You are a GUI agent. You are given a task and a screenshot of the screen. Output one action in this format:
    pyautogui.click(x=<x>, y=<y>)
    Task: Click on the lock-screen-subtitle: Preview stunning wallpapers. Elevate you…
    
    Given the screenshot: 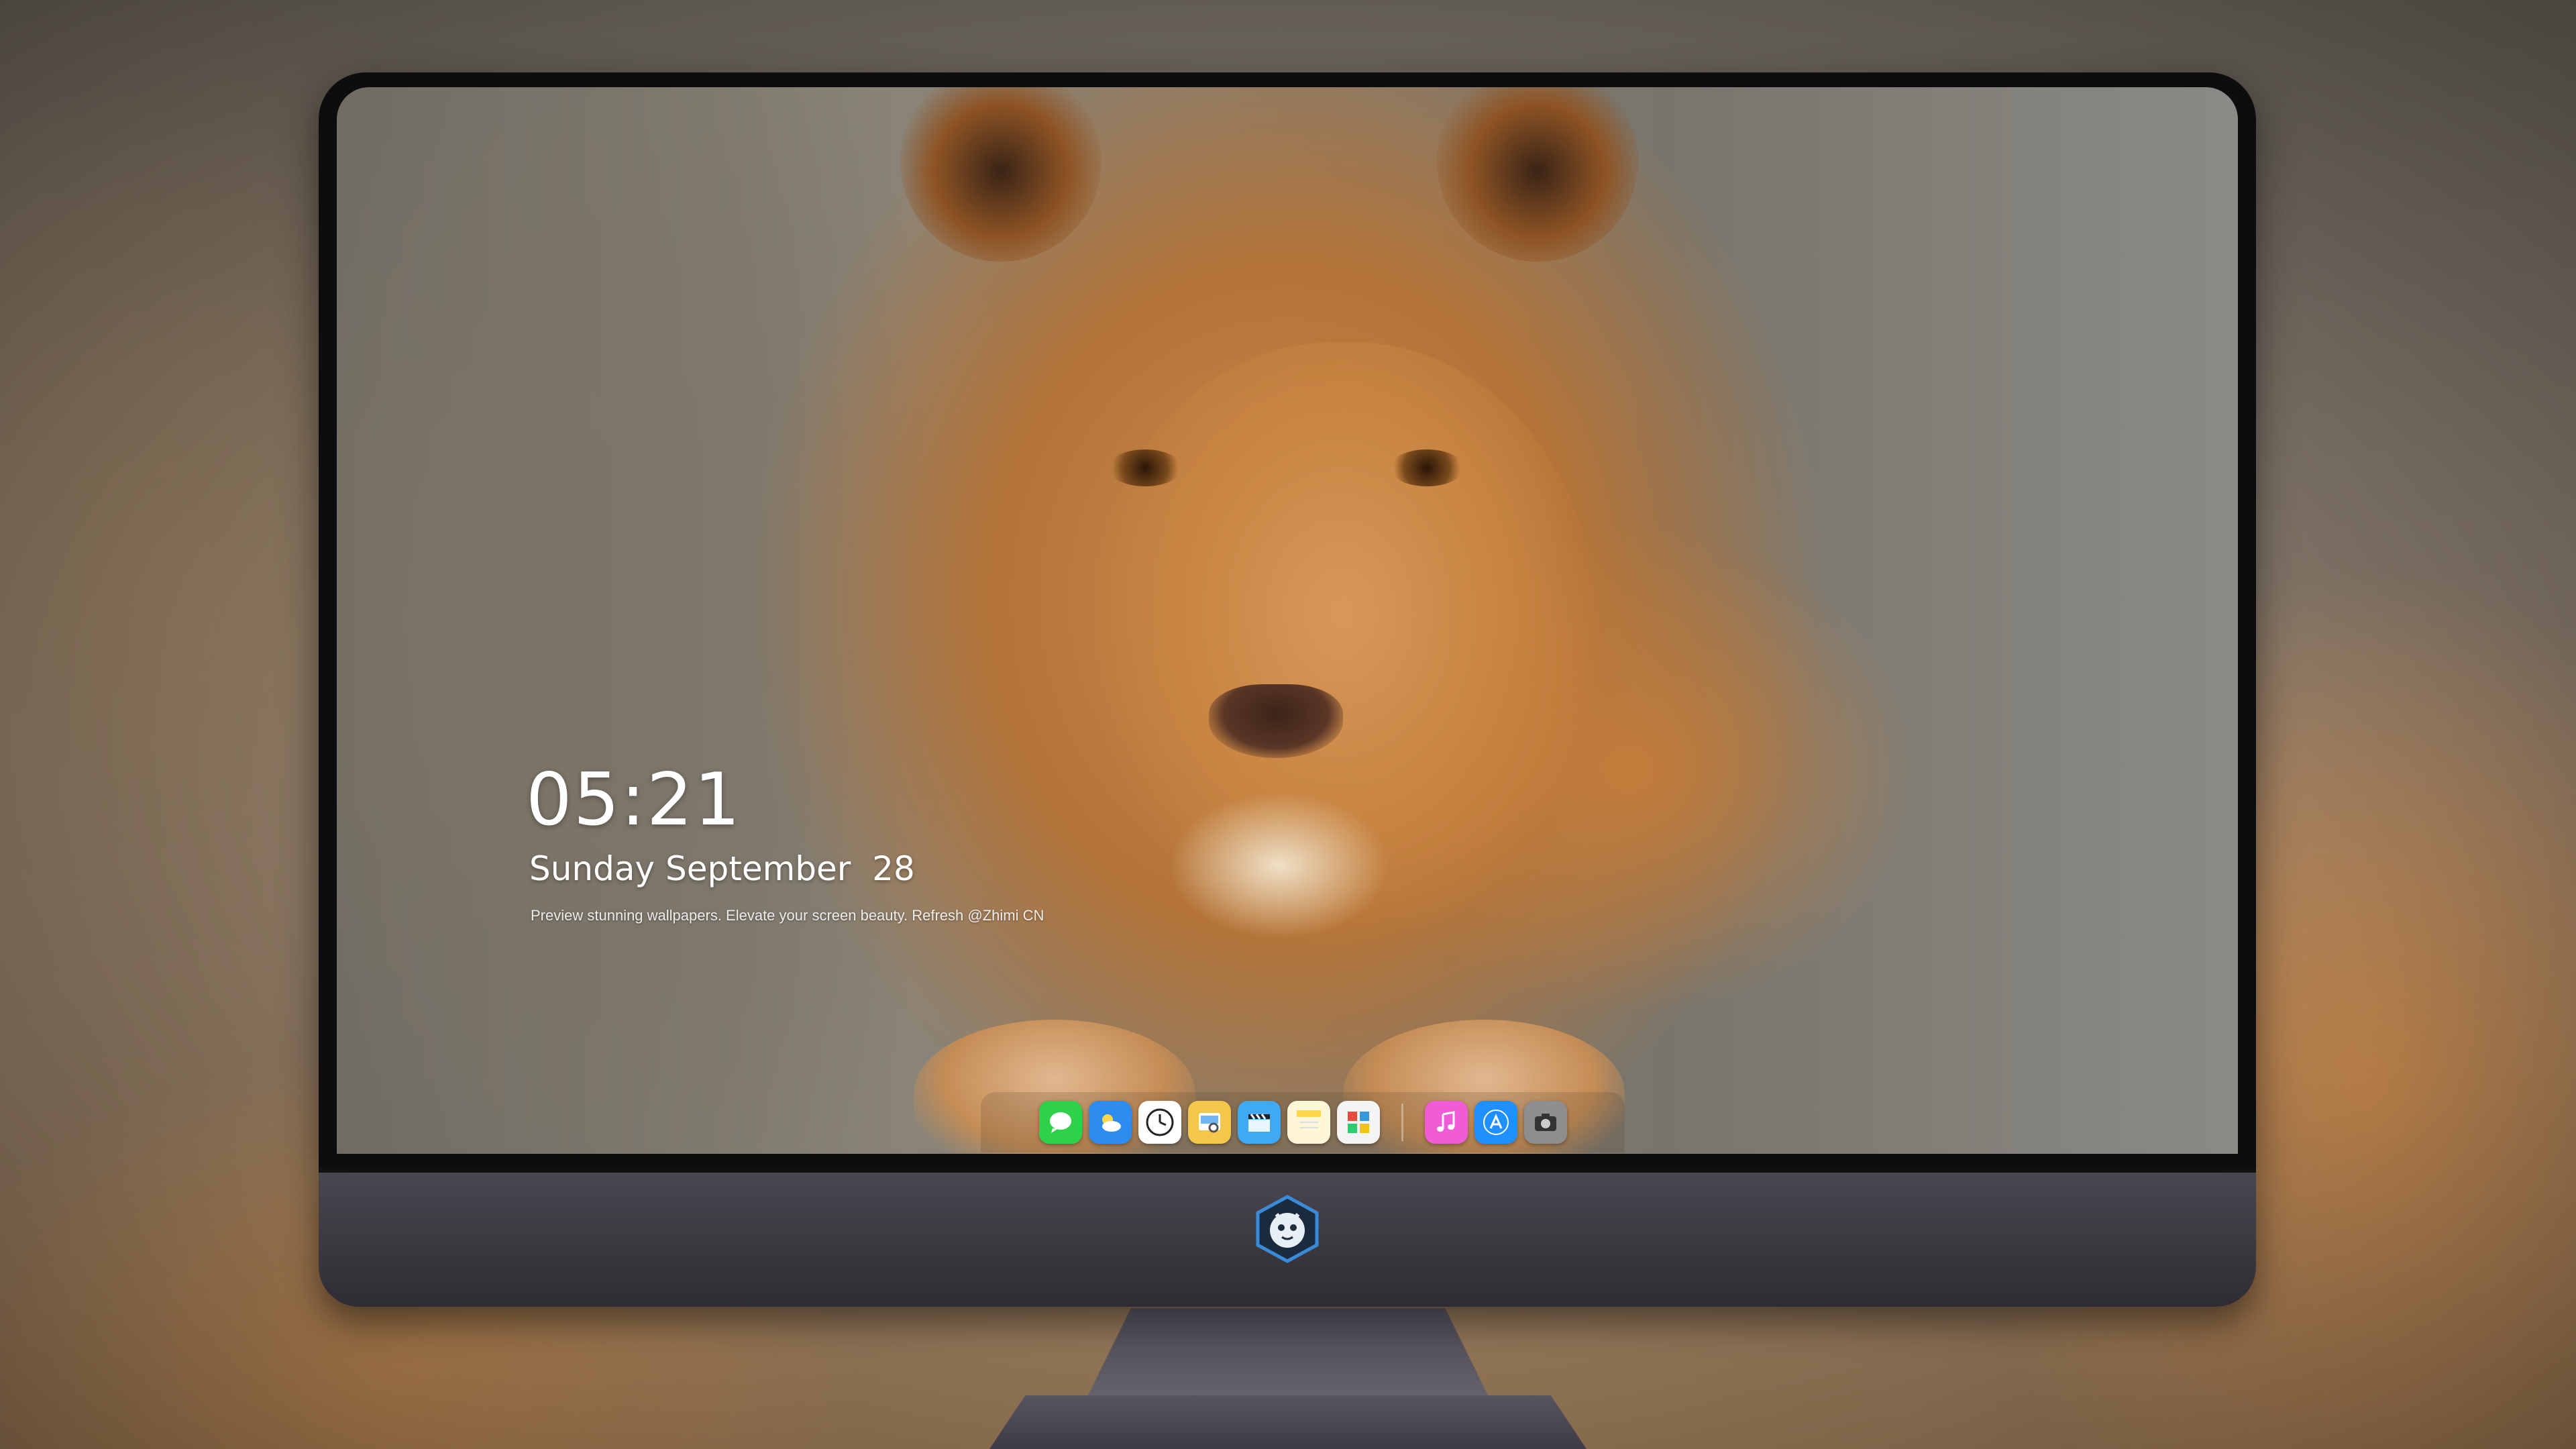 What is the action you would take?
    pyautogui.click(x=787, y=915)
    